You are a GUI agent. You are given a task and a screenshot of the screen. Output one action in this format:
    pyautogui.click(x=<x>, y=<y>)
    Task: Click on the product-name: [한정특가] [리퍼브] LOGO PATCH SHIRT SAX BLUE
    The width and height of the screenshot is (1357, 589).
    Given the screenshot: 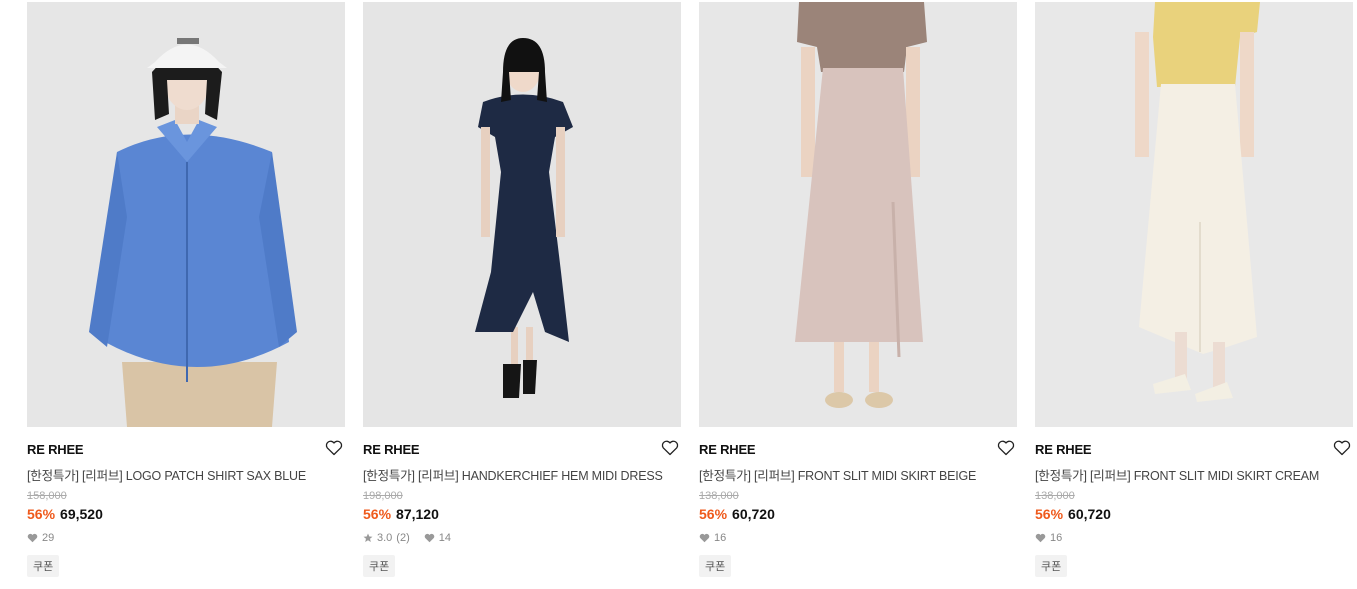 What is the action you would take?
    pyautogui.click(x=166, y=474)
    